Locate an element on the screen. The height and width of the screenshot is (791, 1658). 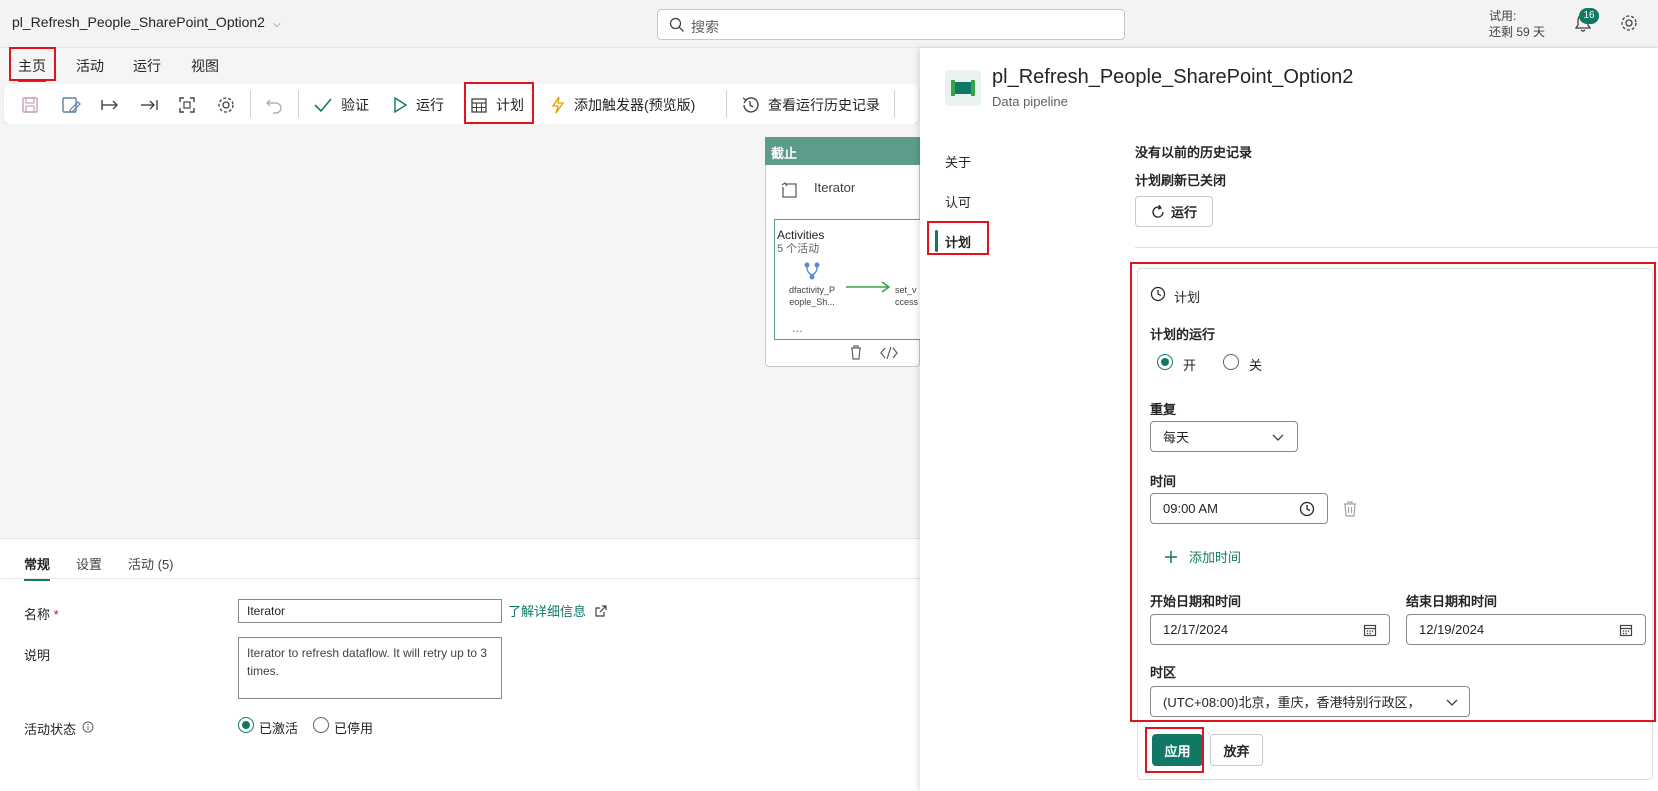
activity-name: Iterator is located at coordinates (835, 187).